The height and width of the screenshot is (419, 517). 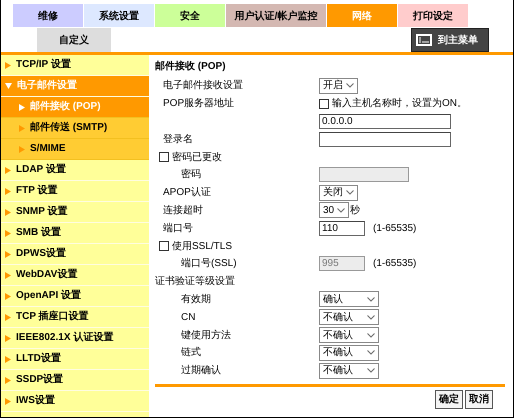 I want to click on field-label: 键使用方法, so click(x=206, y=335).